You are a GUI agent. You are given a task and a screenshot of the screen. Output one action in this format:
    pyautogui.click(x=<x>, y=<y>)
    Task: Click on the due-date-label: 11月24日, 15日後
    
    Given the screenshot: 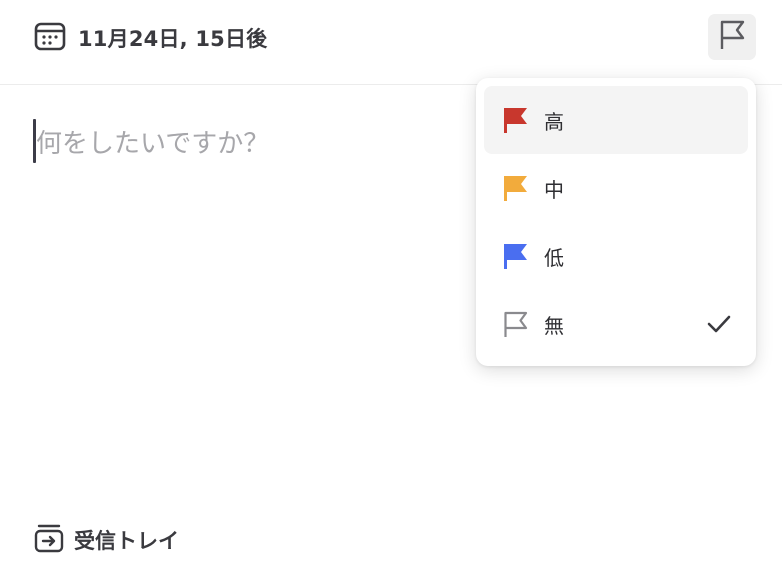 What is the action you would take?
    pyautogui.click(x=173, y=39)
    